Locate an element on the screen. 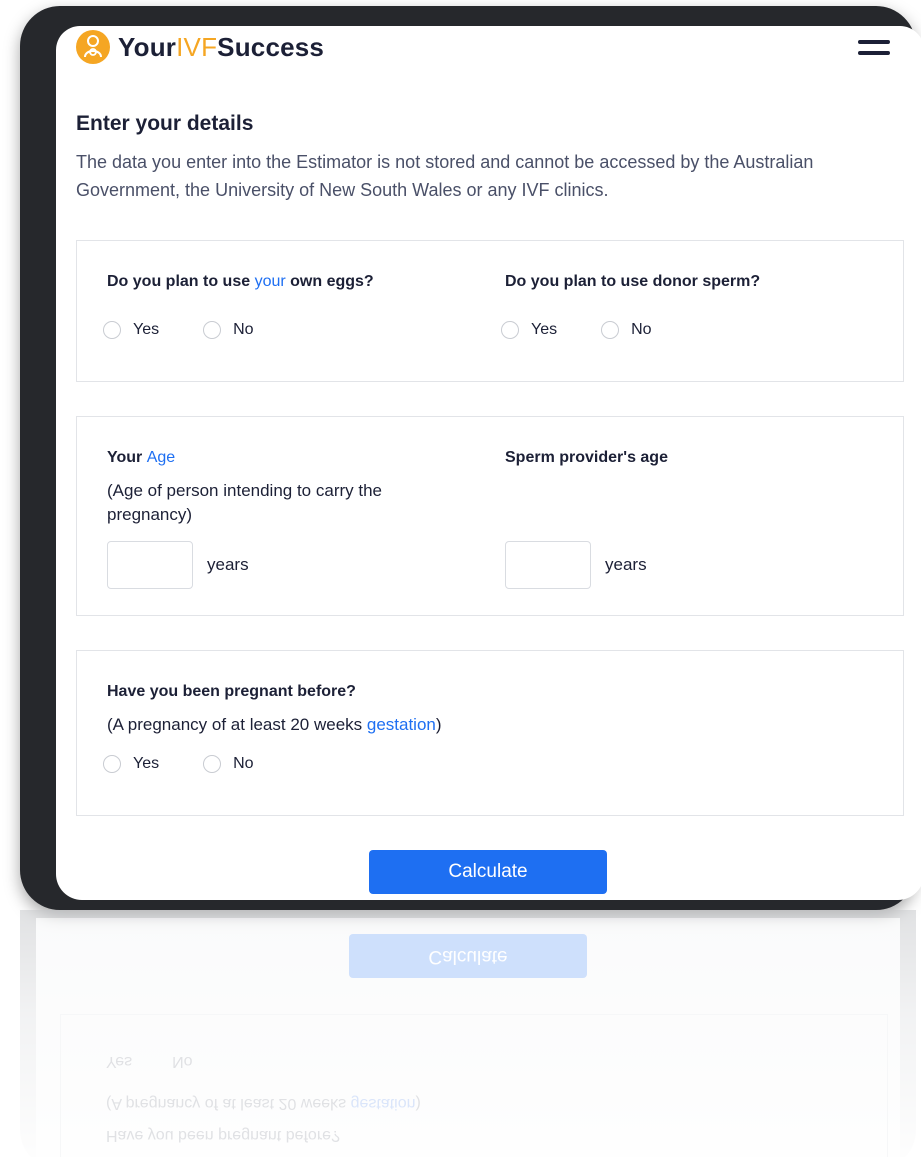  page-title: Enter your details is located at coordinates (165, 123).